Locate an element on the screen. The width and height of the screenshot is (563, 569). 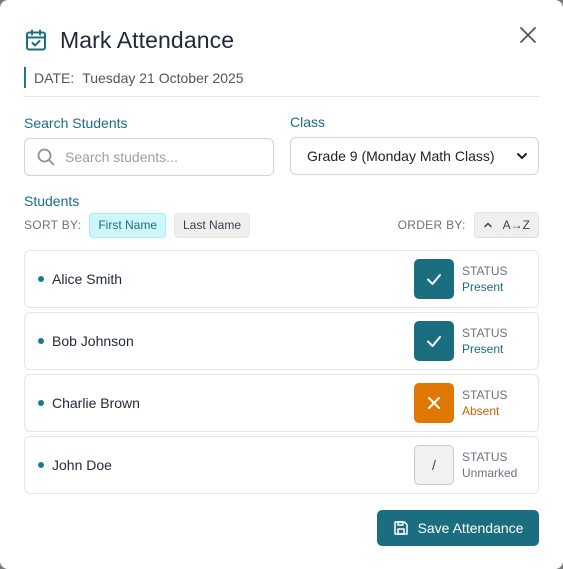
order-toggle-button: A→Z is located at coordinates (506, 225).